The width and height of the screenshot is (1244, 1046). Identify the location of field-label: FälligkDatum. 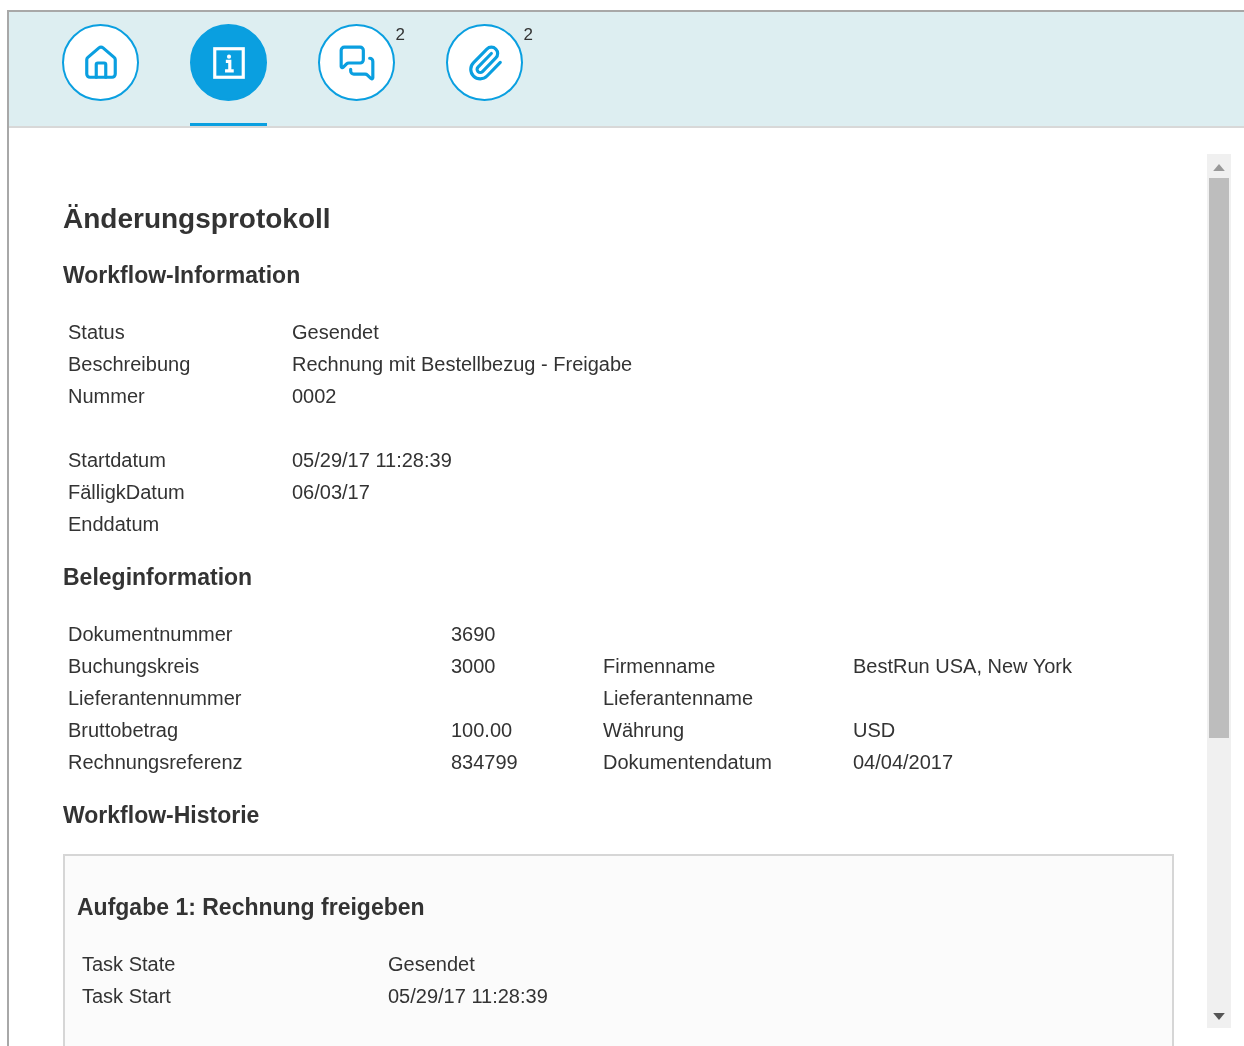
(127, 492).